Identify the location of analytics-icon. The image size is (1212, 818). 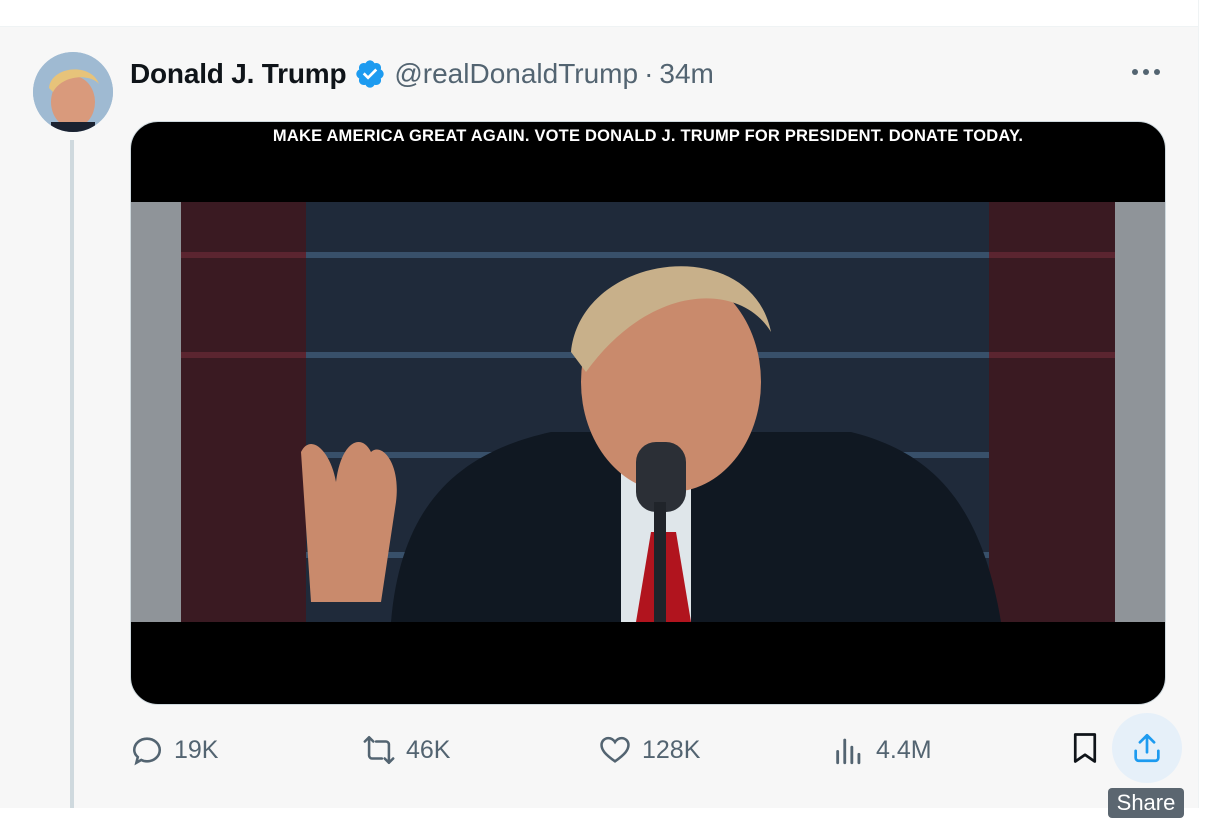
(848, 751).